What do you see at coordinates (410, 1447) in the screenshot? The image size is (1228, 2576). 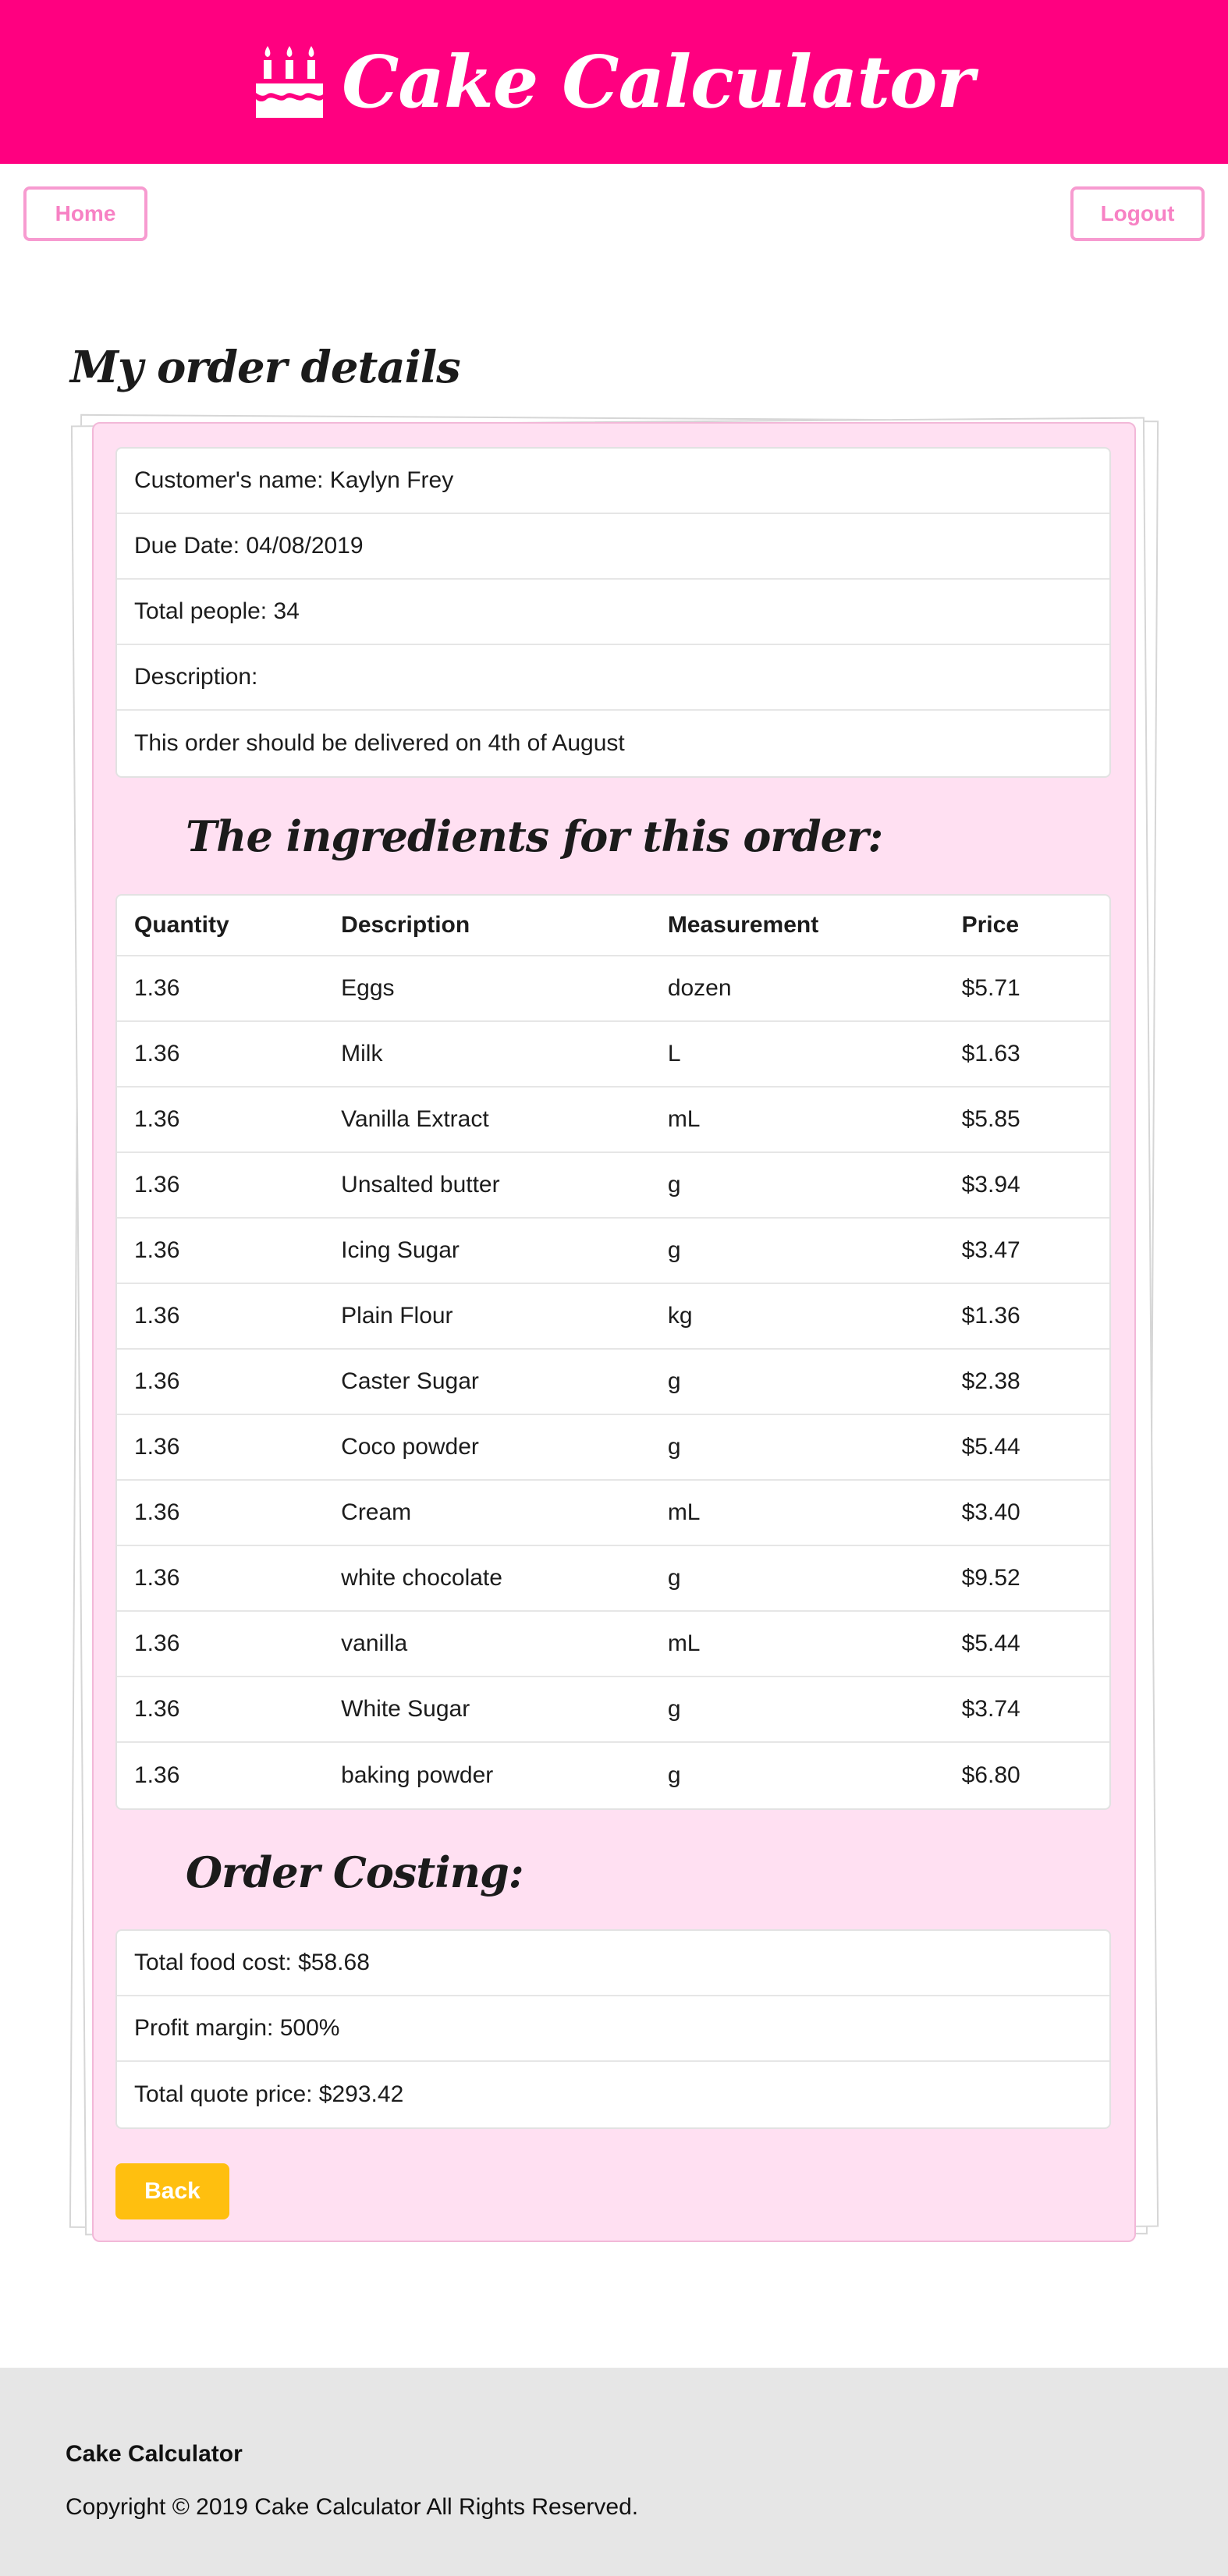 I see `cell-description: Coco powder` at bounding box center [410, 1447].